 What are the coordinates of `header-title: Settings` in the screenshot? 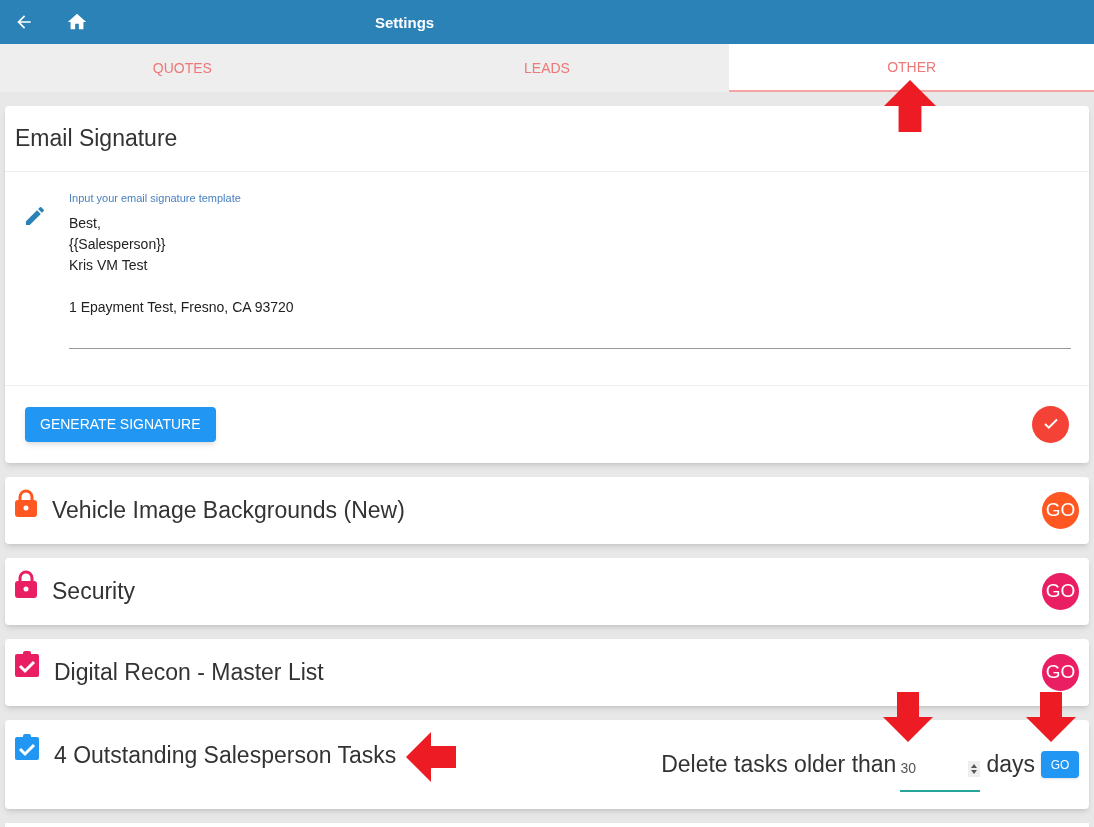 It's located at (405, 23).